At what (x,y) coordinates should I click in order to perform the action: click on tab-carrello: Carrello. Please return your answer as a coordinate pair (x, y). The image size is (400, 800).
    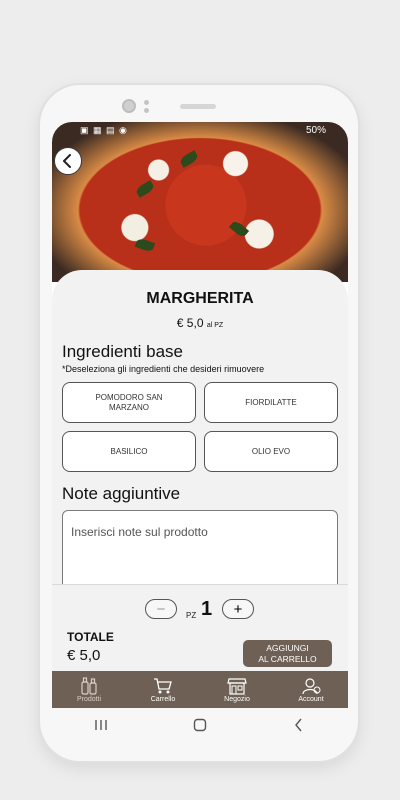
    Looking at the image, I should click on (163, 689).